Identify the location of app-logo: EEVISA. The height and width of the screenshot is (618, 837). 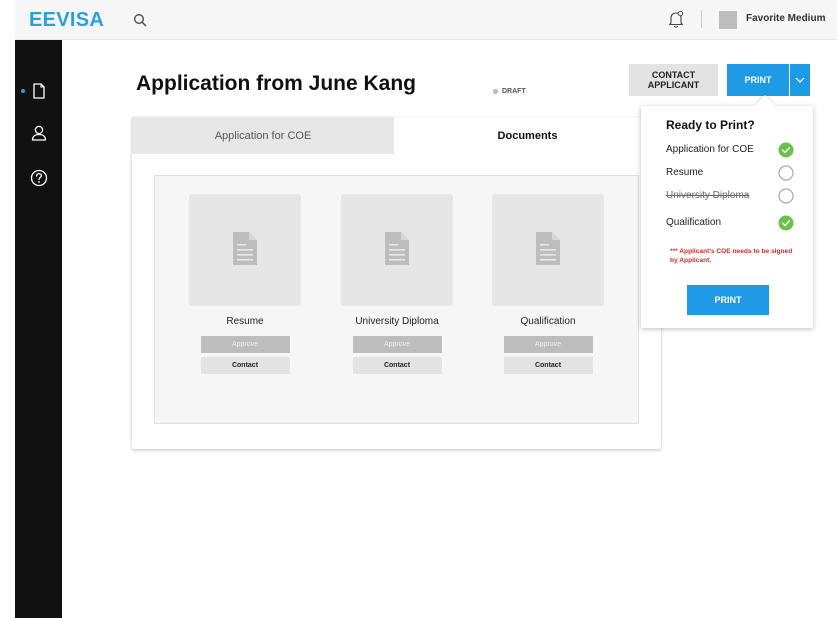
(66, 20).